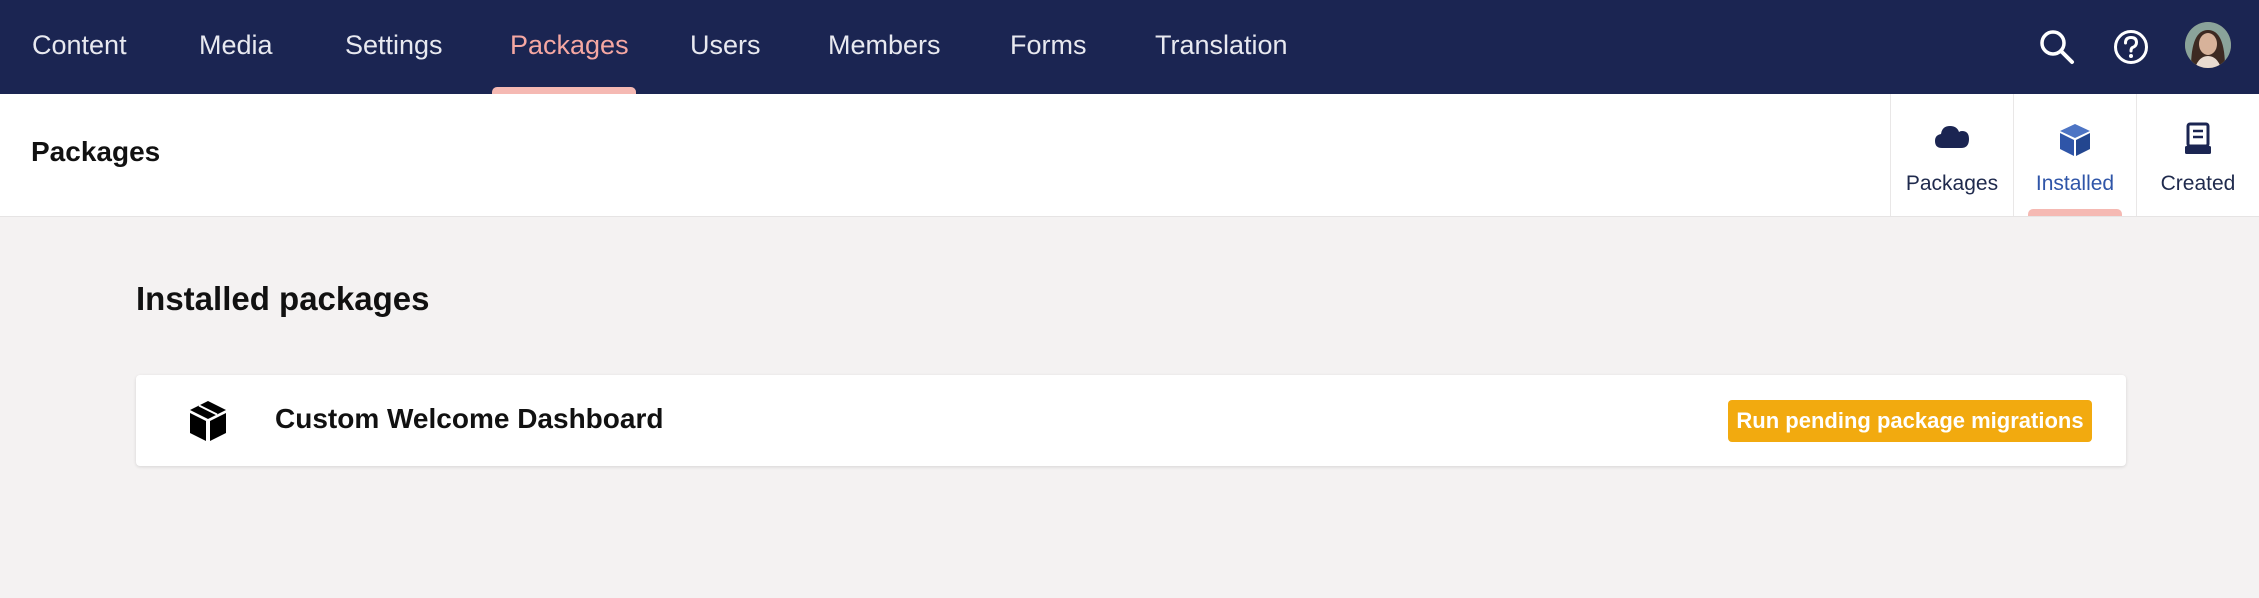 Image resolution: width=2259 pixels, height=598 pixels. What do you see at coordinates (2075, 212) in the screenshot?
I see `active-tab-indicator` at bounding box center [2075, 212].